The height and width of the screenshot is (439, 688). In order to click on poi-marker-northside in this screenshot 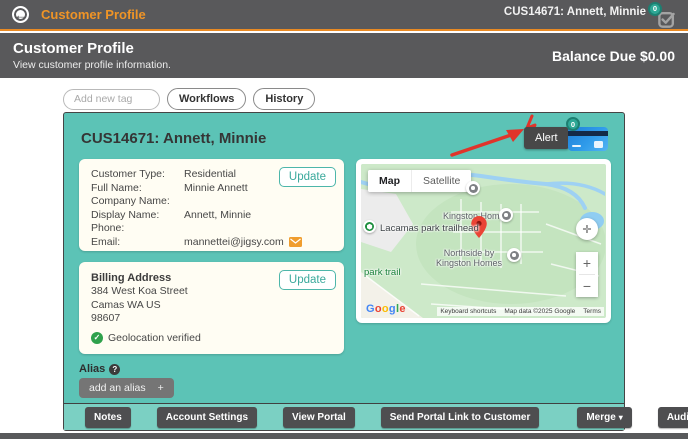, I will do `click(514, 255)`.